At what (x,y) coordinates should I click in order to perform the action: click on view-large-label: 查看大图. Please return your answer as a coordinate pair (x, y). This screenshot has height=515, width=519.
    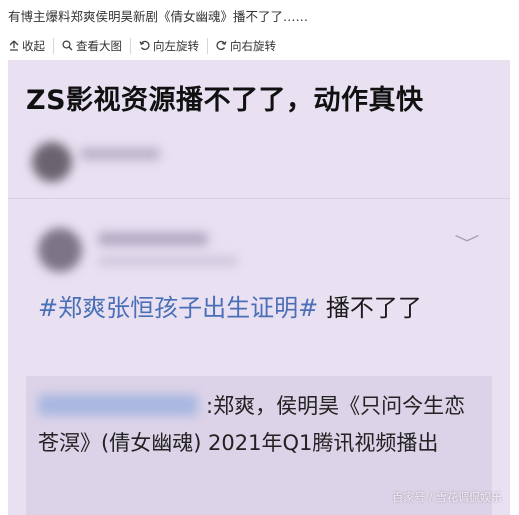
    Looking at the image, I should click on (99, 46).